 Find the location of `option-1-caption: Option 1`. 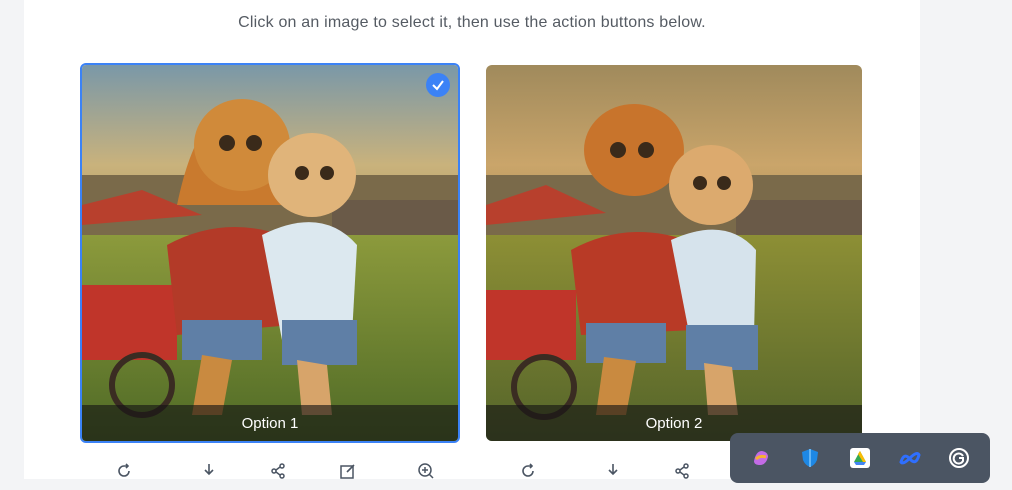

option-1-caption: Option 1 is located at coordinates (270, 423).